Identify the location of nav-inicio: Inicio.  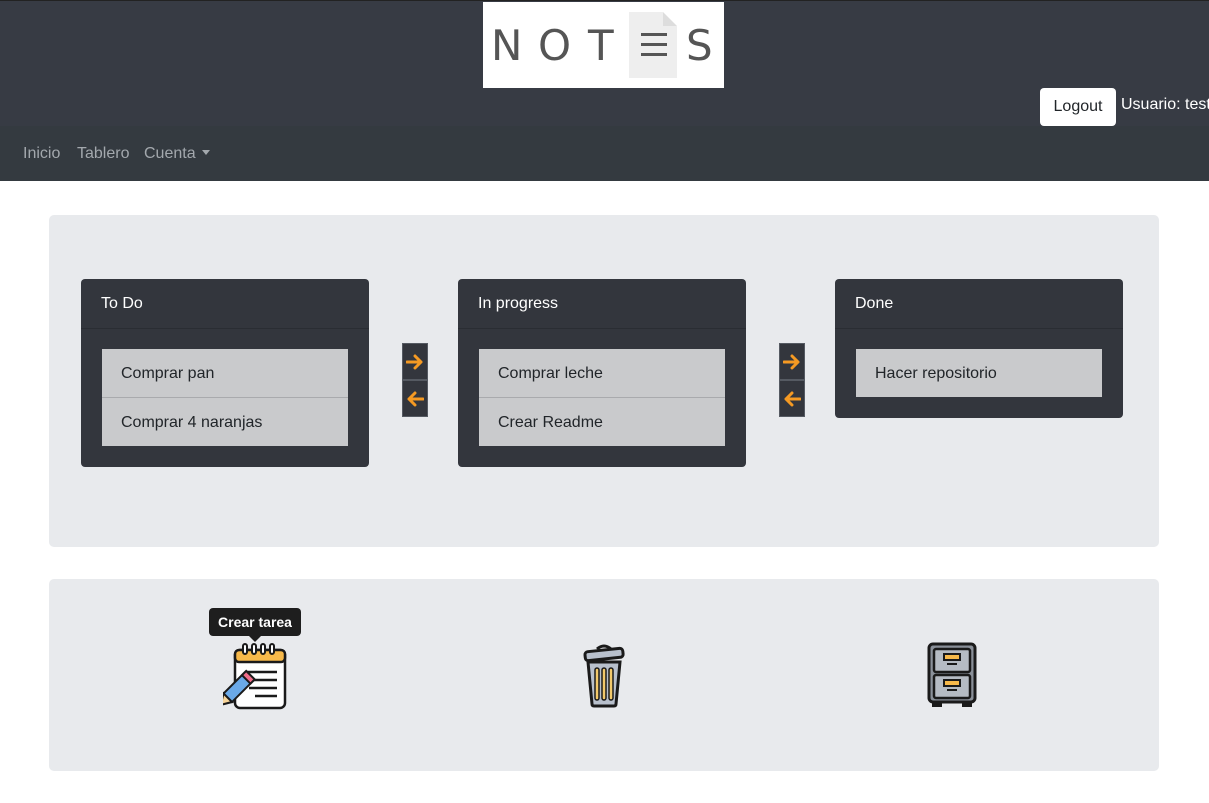
(41, 154).